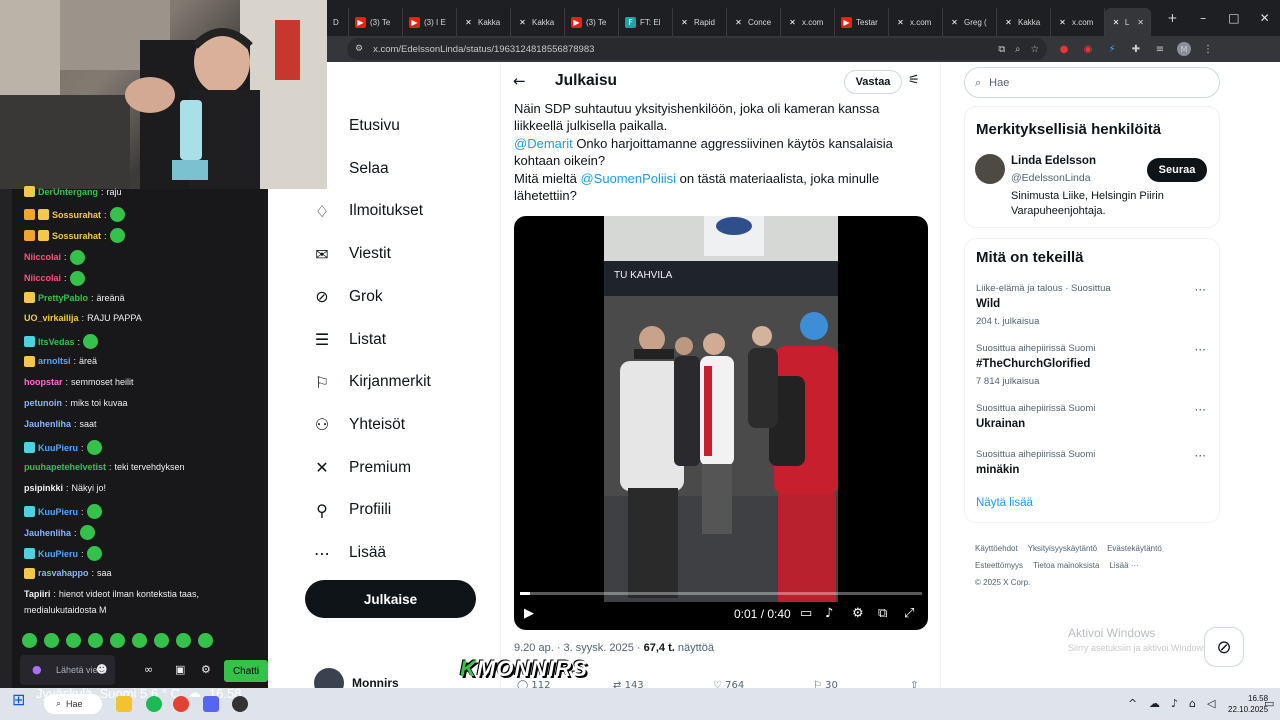 The height and width of the screenshot is (720, 1280). Describe the element at coordinates (1136, 49) in the screenshot. I see `extensions-puzzle-icon: ✚` at that location.